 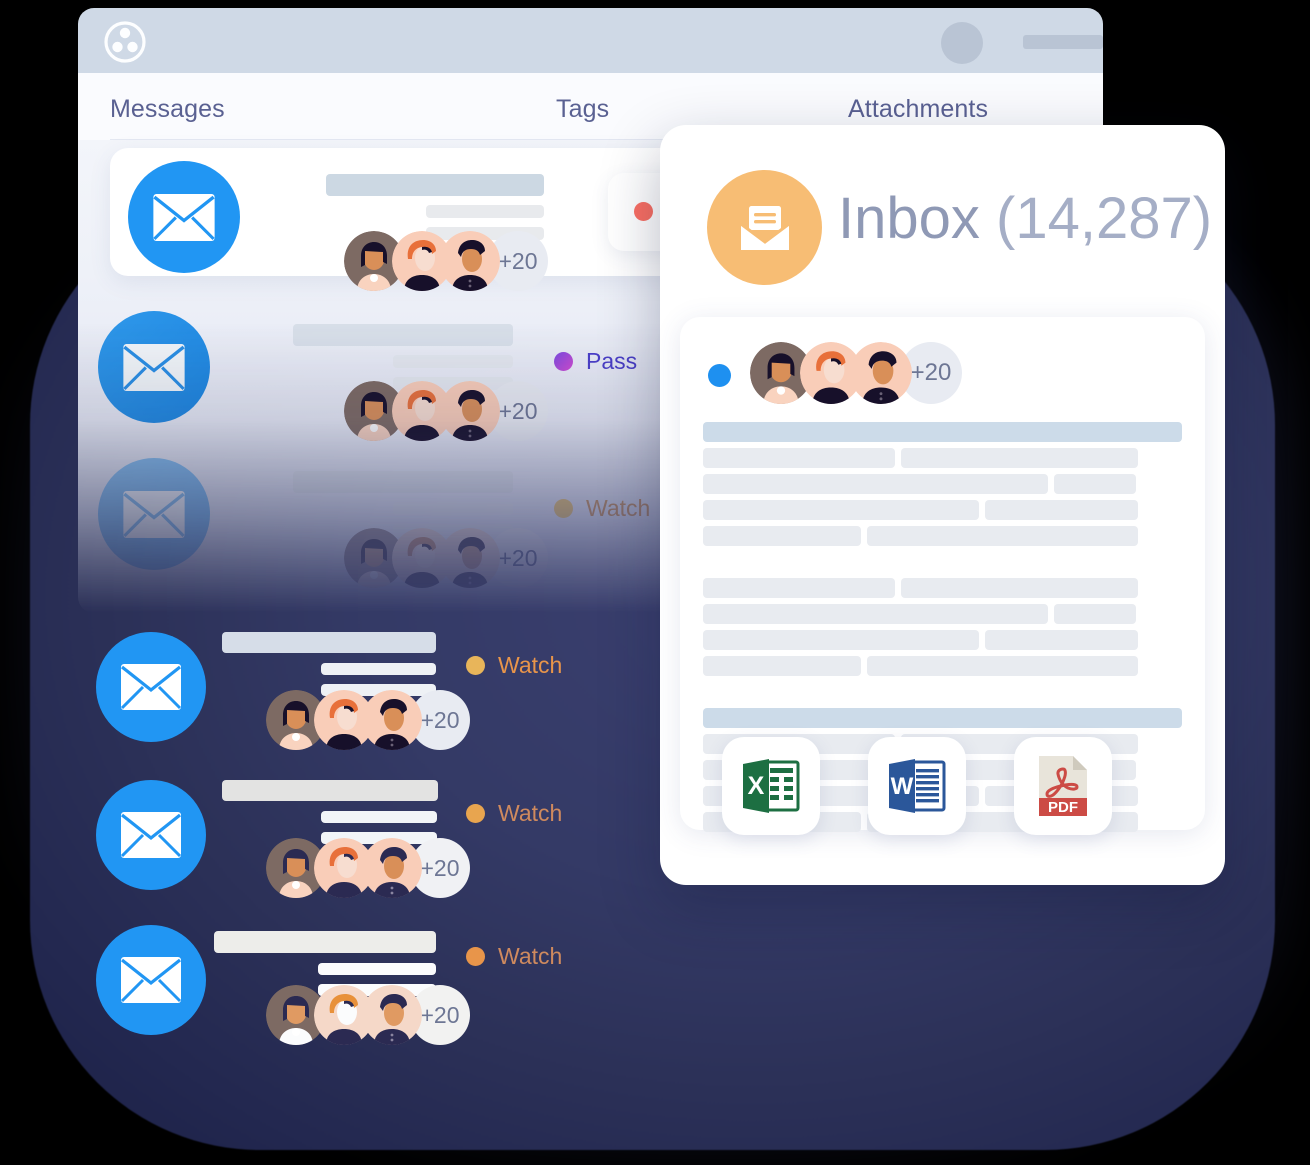 What do you see at coordinates (1063, 42) in the screenshot?
I see `header-name-placeholder` at bounding box center [1063, 42].